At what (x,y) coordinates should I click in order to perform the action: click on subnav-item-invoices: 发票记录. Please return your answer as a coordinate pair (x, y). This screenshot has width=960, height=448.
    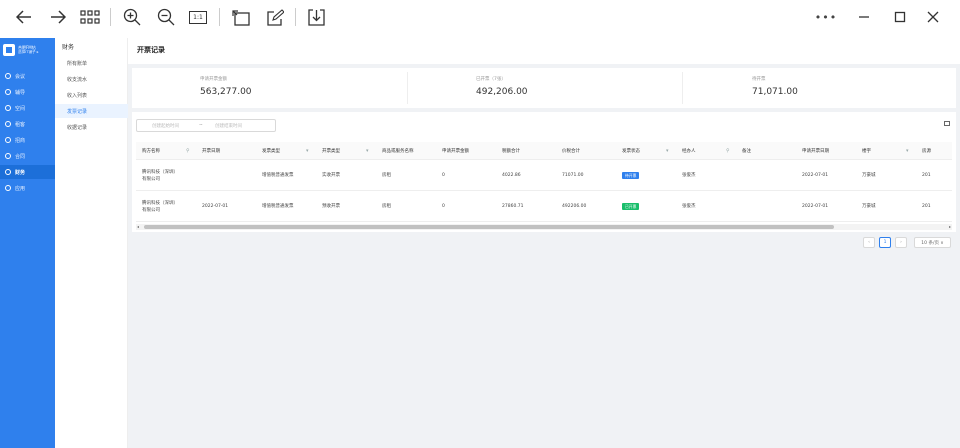
    Looking at the image, I should click on (91, 111).